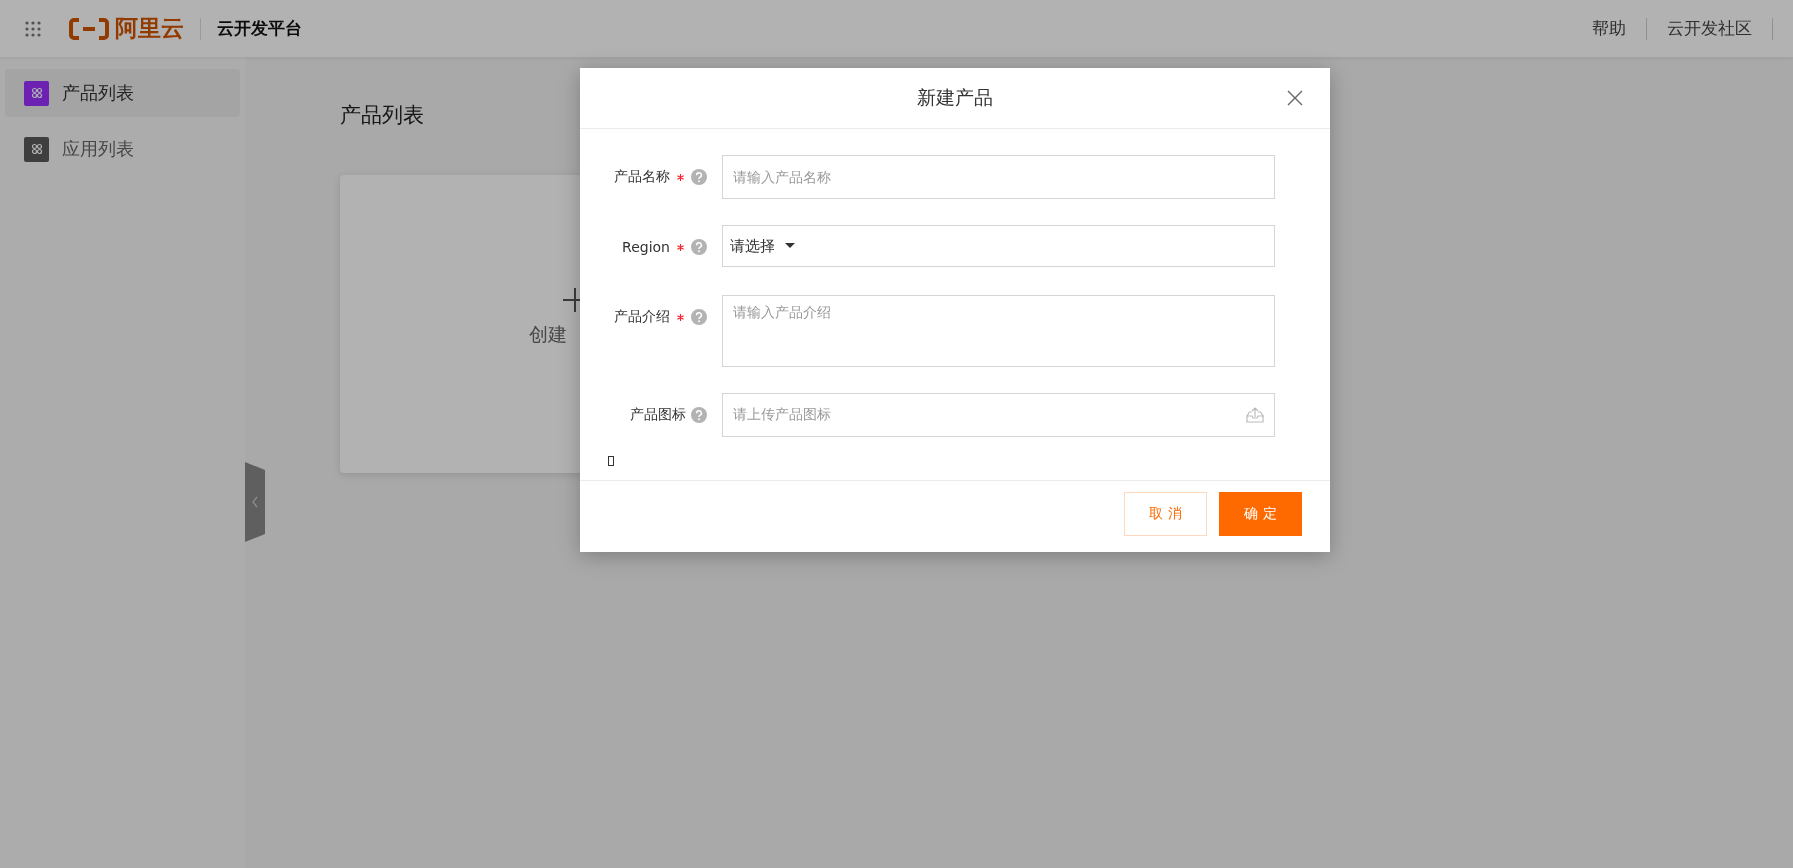 The image size is (1793, 868). I want to click on platform-name: 云开发平台, so click(259, 28).